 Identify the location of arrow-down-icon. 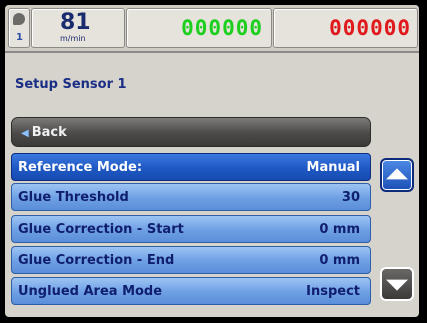
(397, 285).